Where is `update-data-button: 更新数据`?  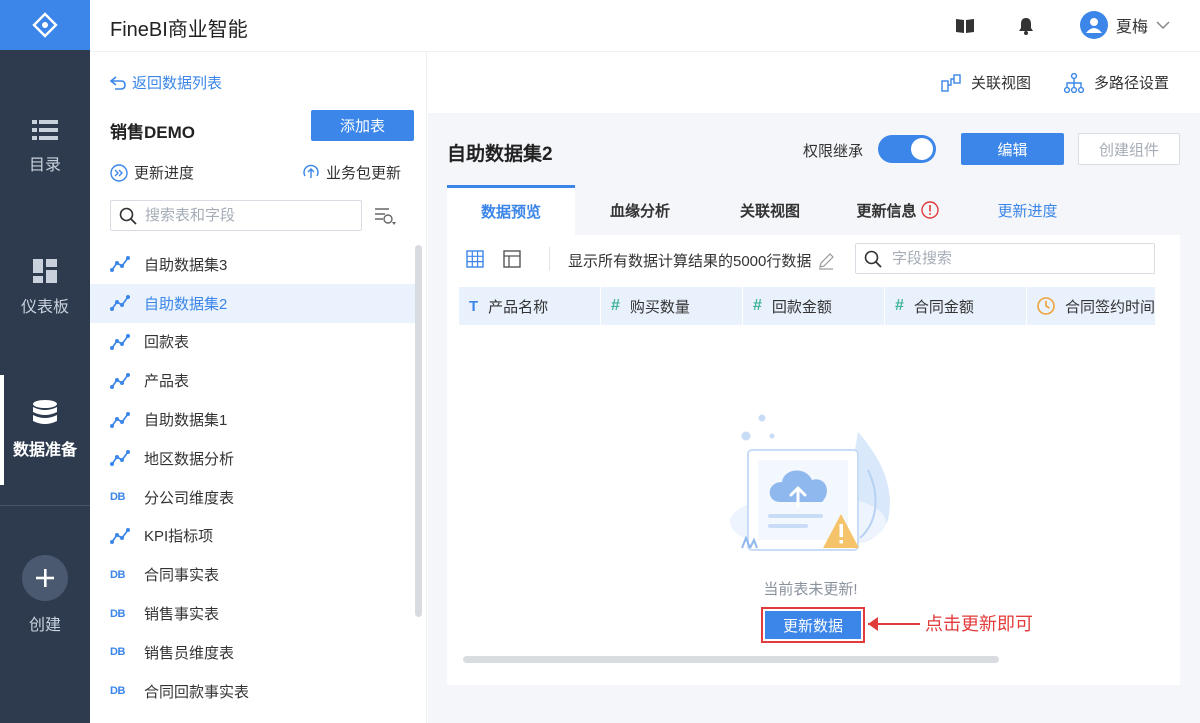
update-data-button: 更新数据 is located at coordinates (813, 625).